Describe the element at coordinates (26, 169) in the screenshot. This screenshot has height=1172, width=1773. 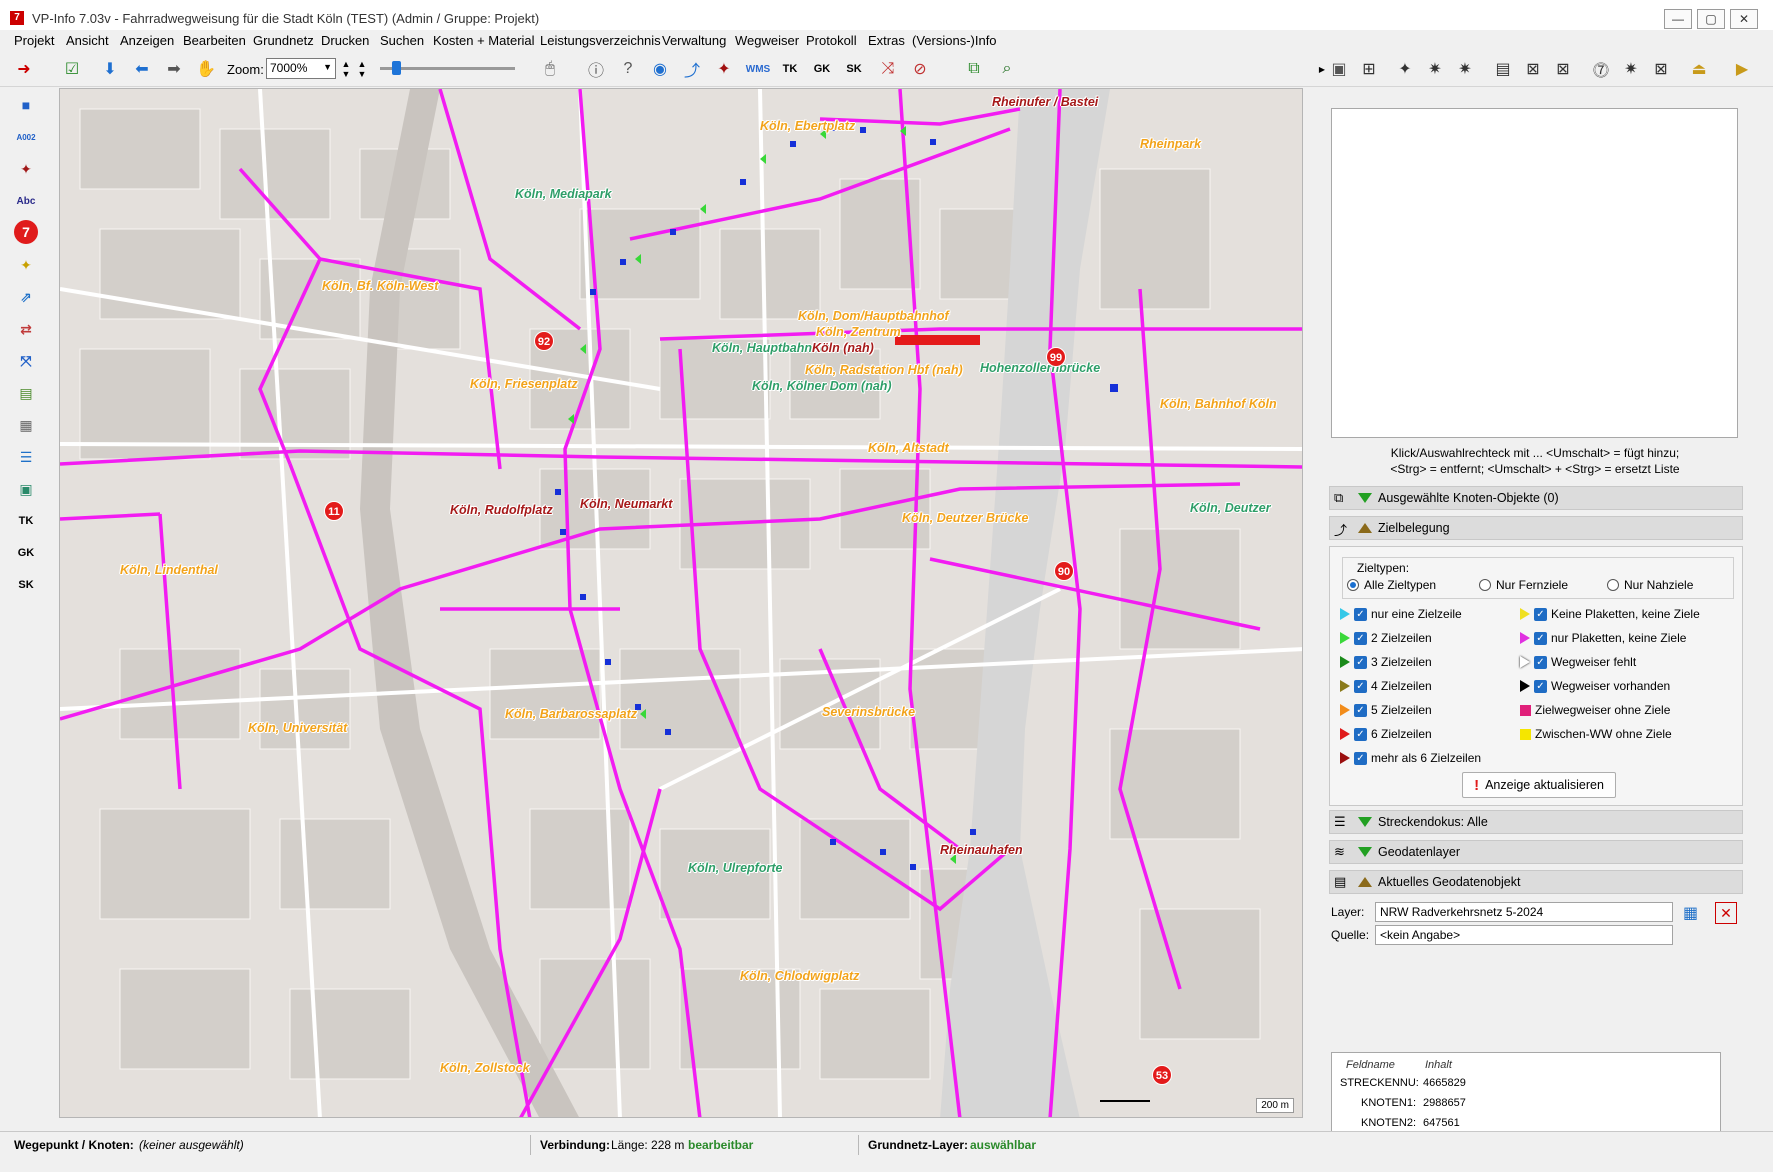
I see `star-tool-icon: ✦` at that location.